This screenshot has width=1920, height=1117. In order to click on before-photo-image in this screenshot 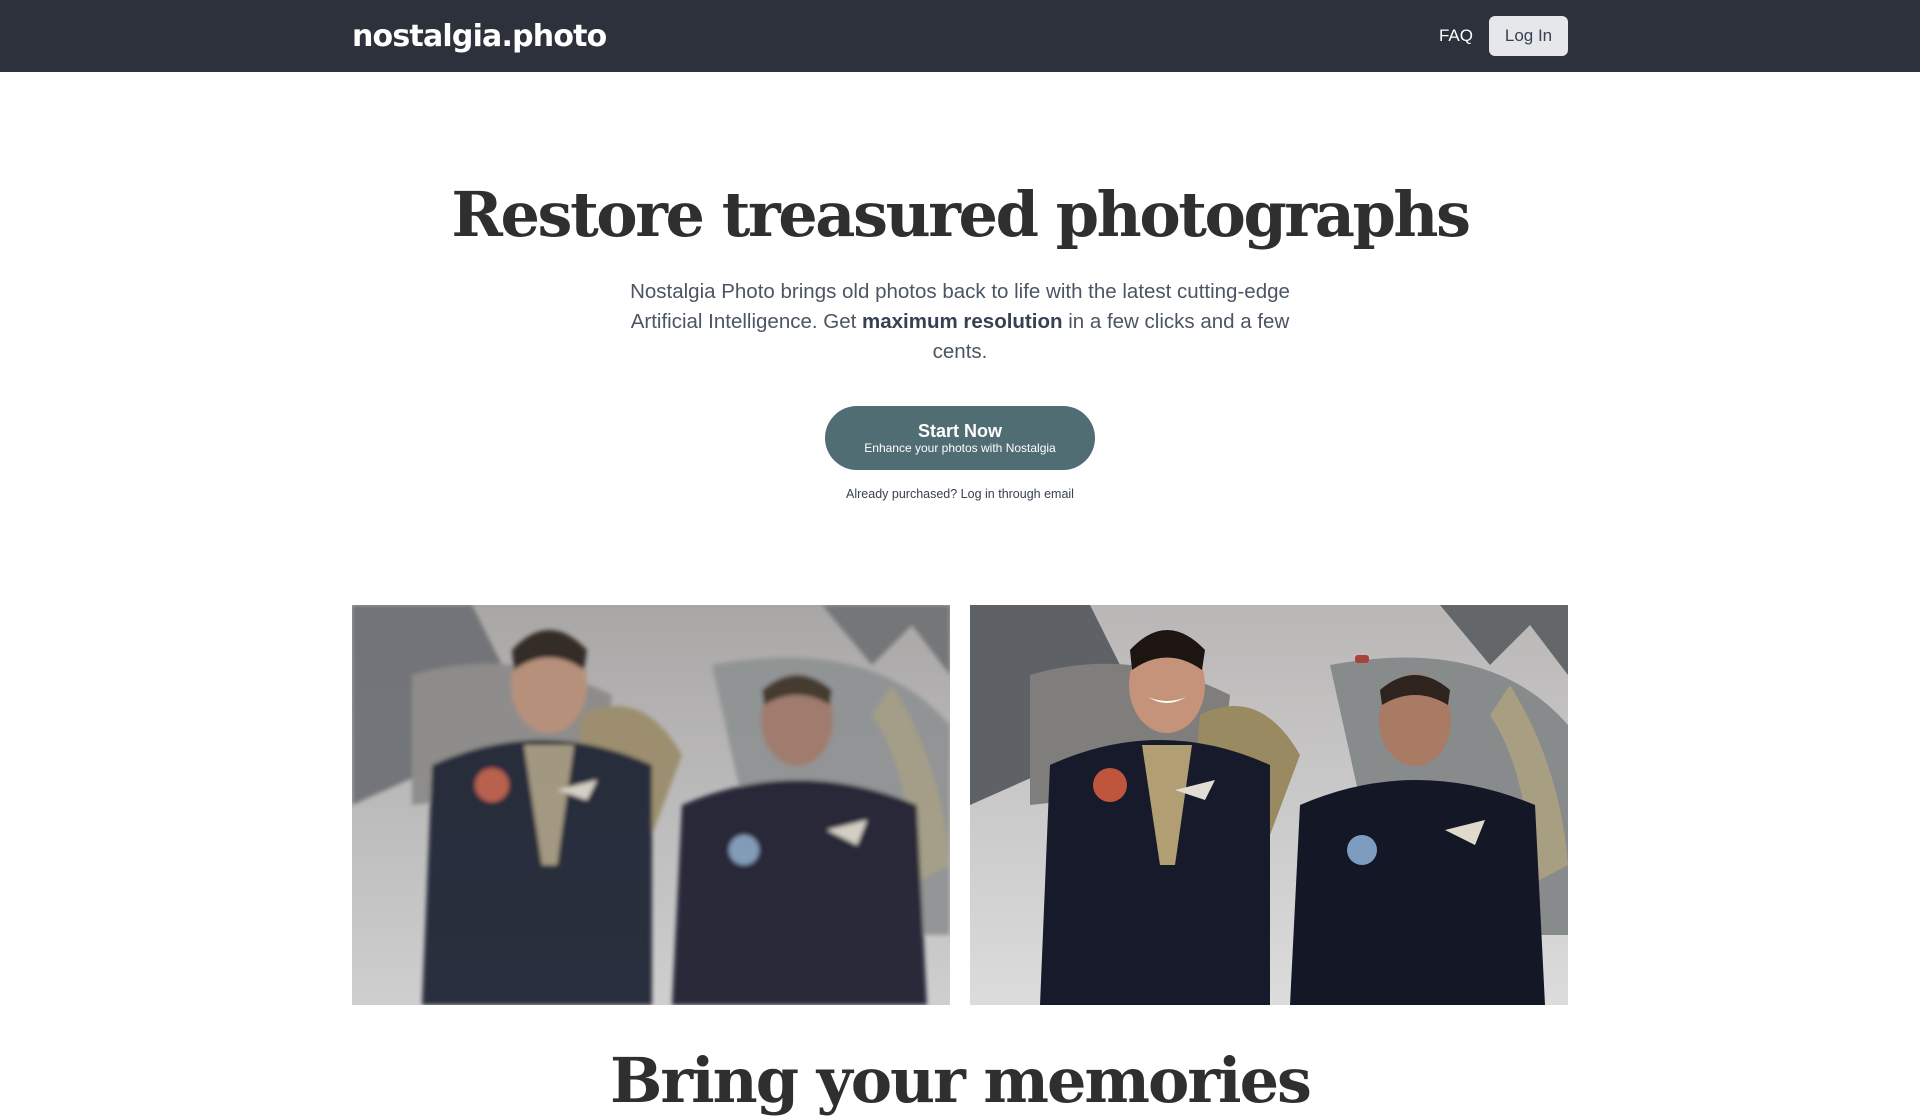, I will do `click(651, 805)`.